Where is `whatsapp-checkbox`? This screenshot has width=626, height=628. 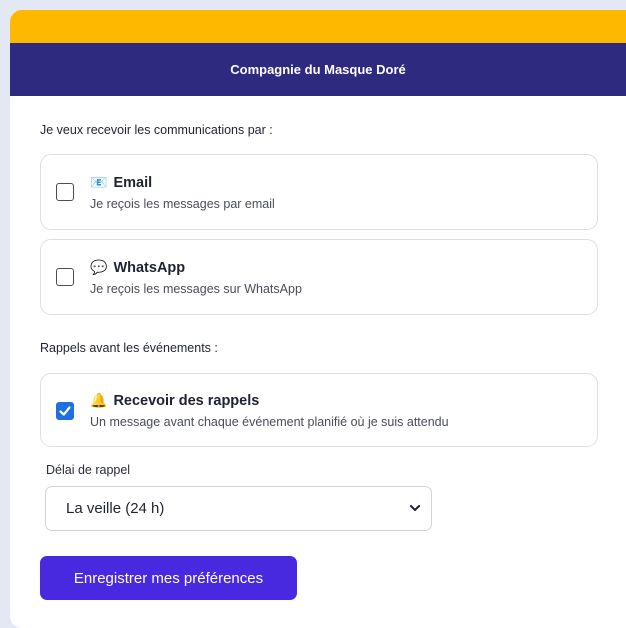
whatsapp-checkbox is located at coordinates (65, 277).